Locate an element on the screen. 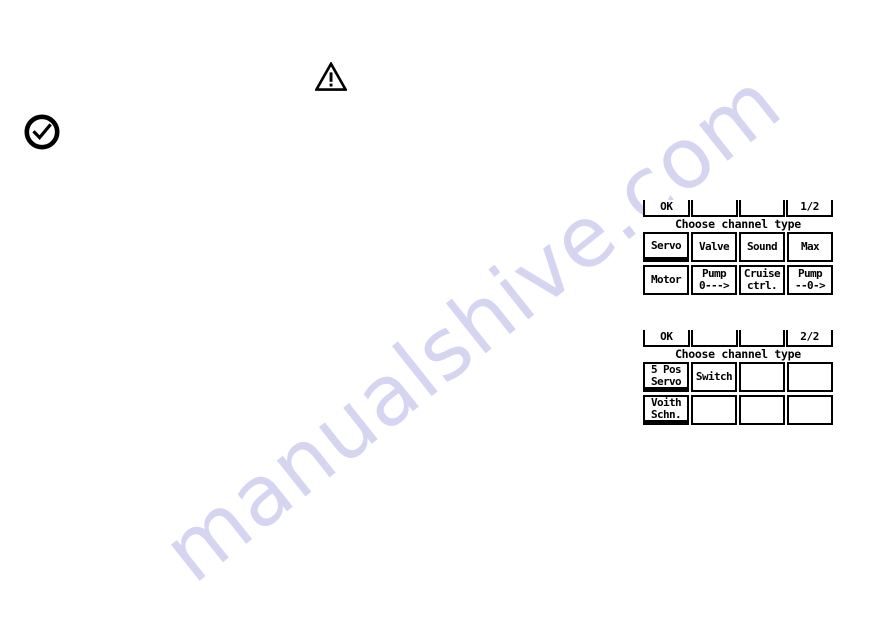  channel-type-row: 5 Pos Servo Switch is located at coordinates (738, 377).